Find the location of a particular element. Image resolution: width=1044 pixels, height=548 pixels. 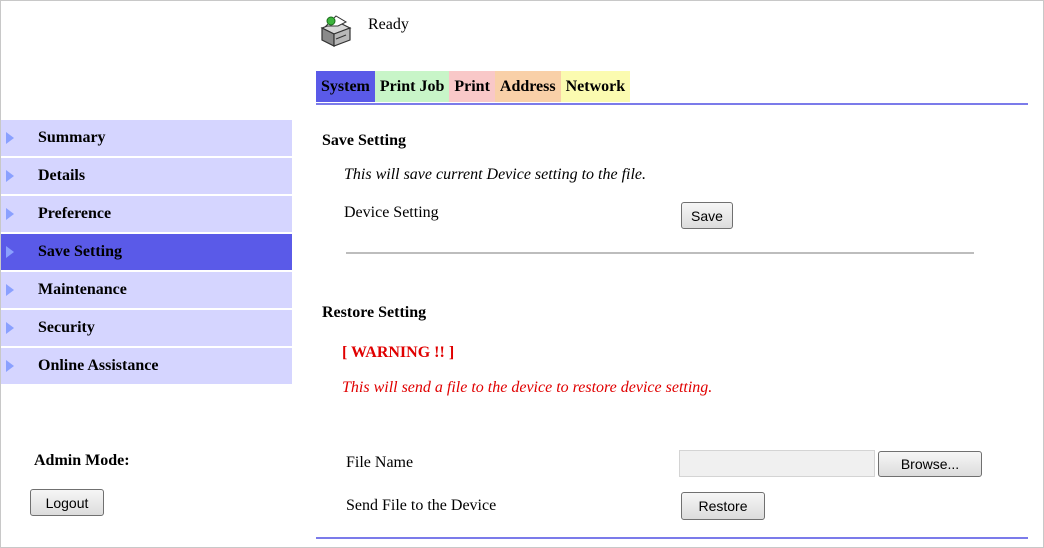

warning-label: [ WARNING !! ] is located at coordinates (398, 352).